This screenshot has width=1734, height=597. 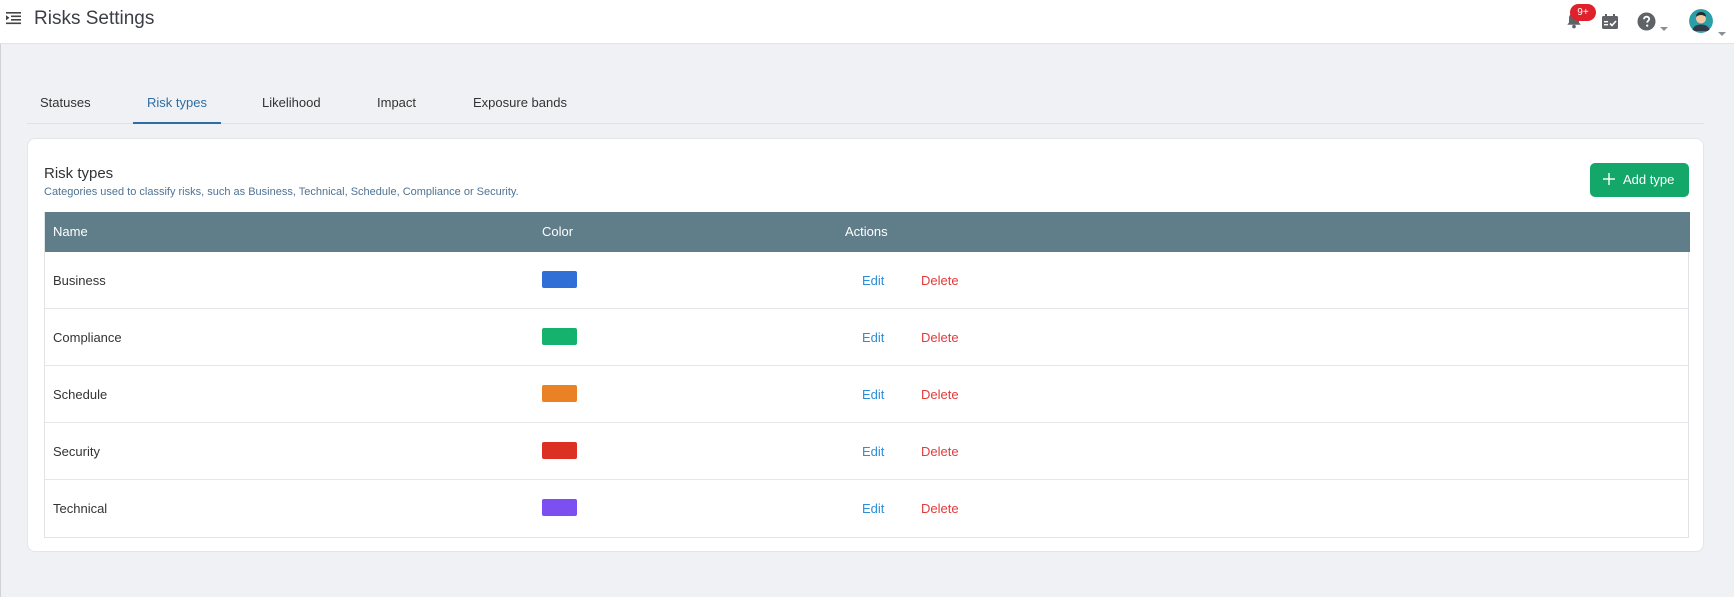 I want to click on table-row: Compliance Edit Delete, so click(x=866, y=337).